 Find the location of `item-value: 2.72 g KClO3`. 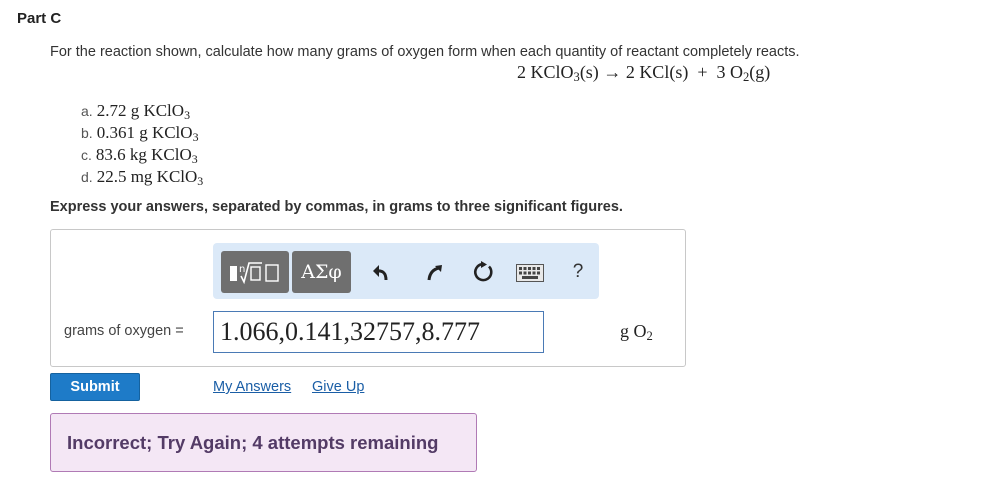

item-value: 2.72 g KClO3 is located at coordinates (143, 111).